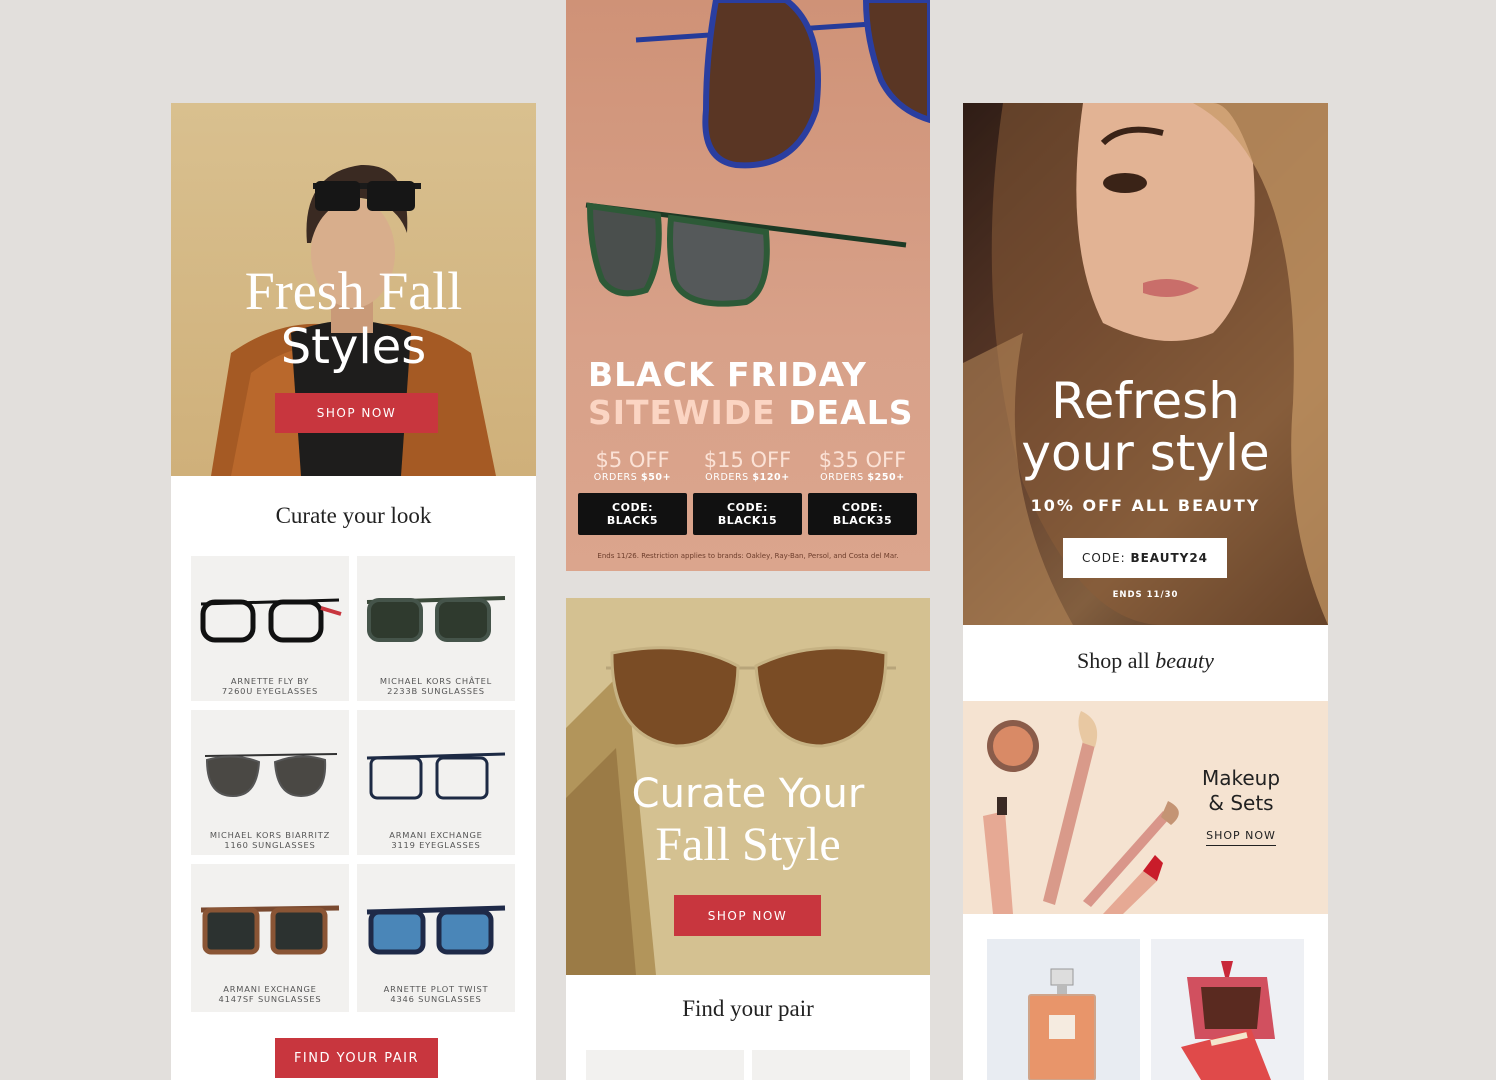 This screenshot has width=1496, height=1080. What do you see at coordinates (1145, 401) in the screenshot?
I see `hero-title-line1: Refresh` at bounding box center [1145, 401].